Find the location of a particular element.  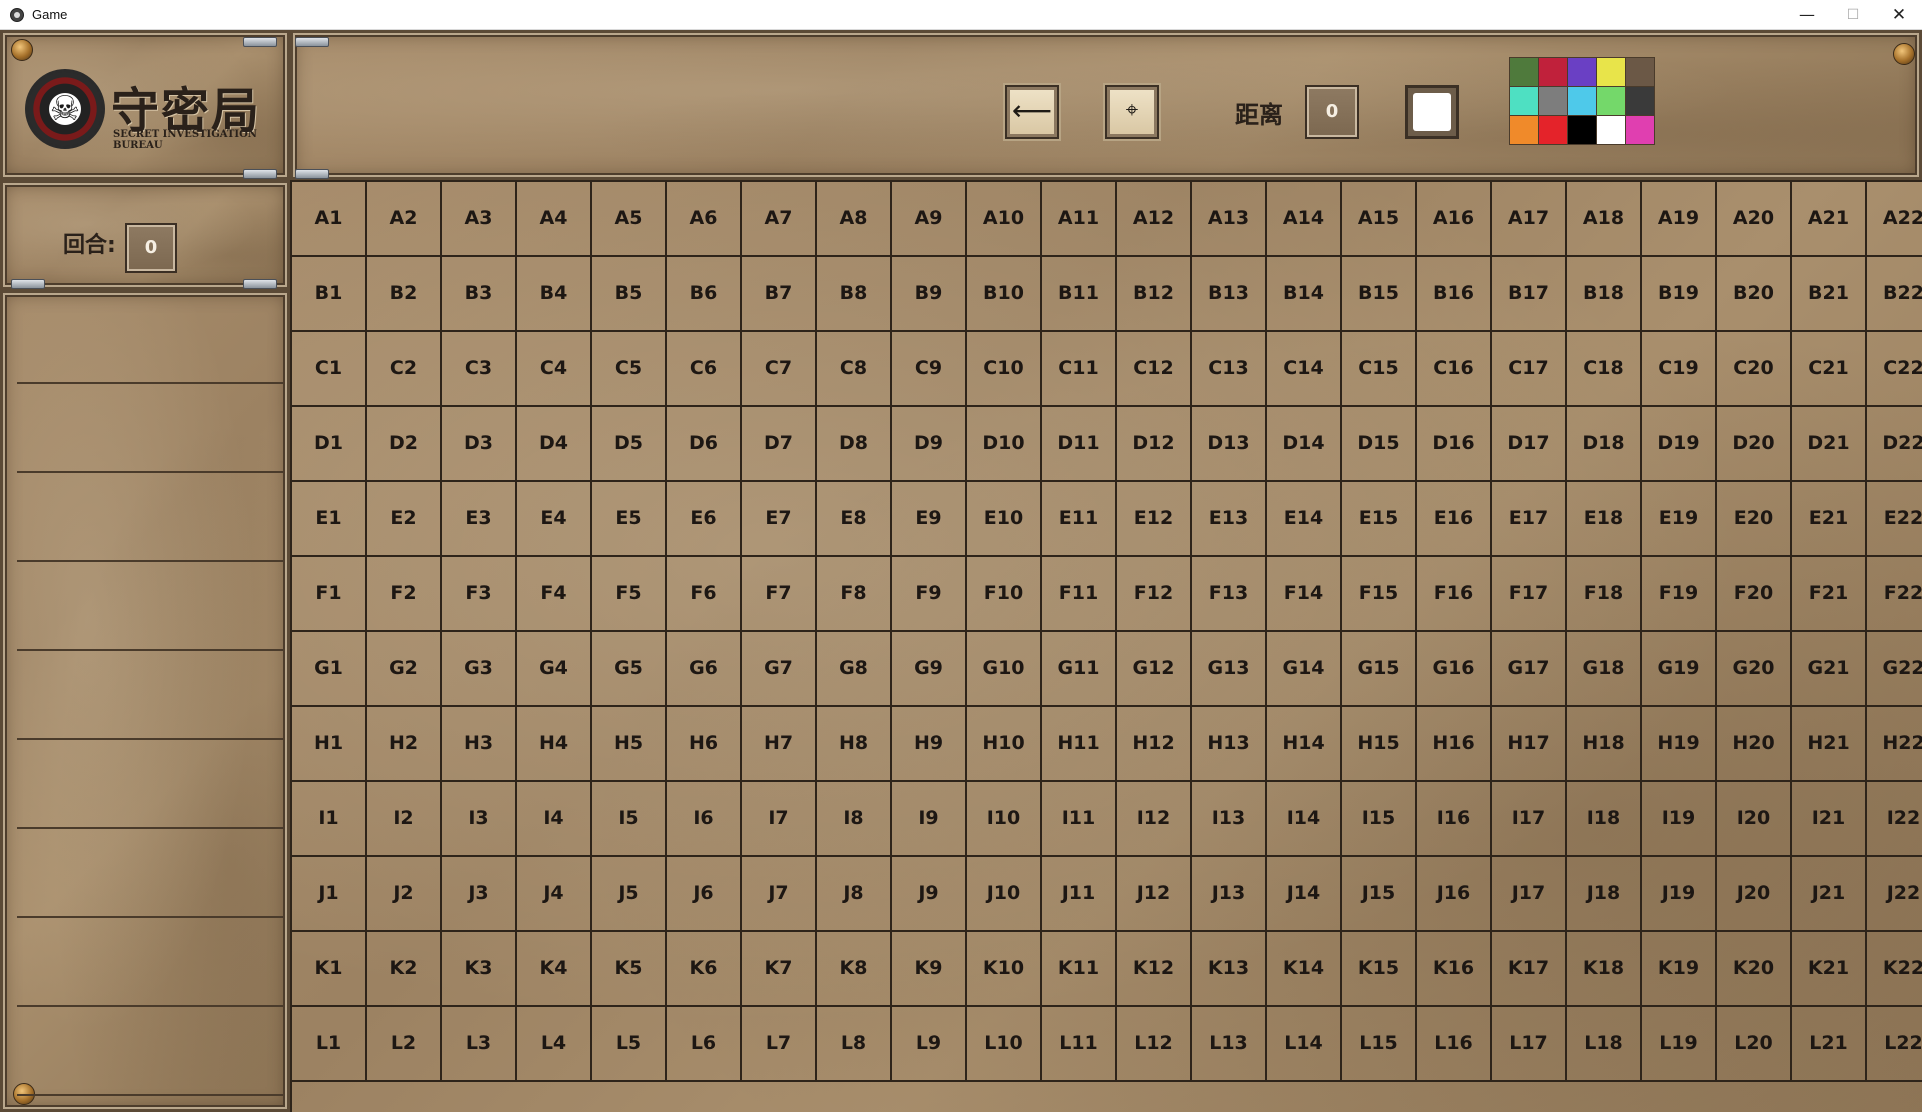

grid-cell-G5: G5 is located at coordinates (629, 669).